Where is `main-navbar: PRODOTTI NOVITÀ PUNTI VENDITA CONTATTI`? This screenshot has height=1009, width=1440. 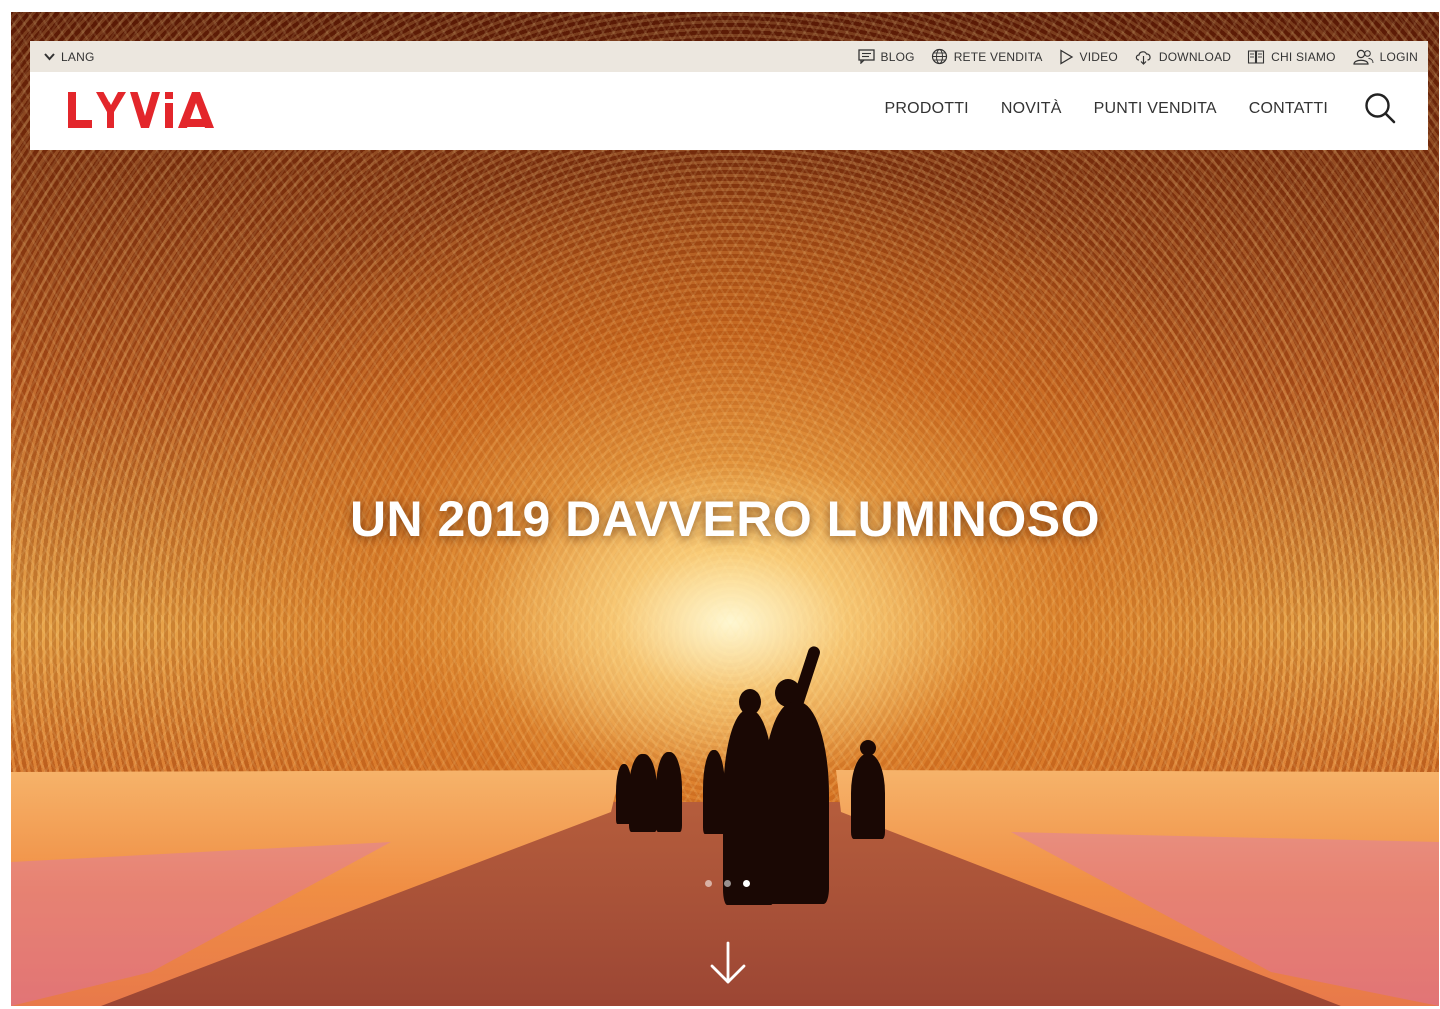
main-navbar: PRODOTTI NOVITÀ PUNTI VENDITA CONTATTI is located at coordinates (729, 111).